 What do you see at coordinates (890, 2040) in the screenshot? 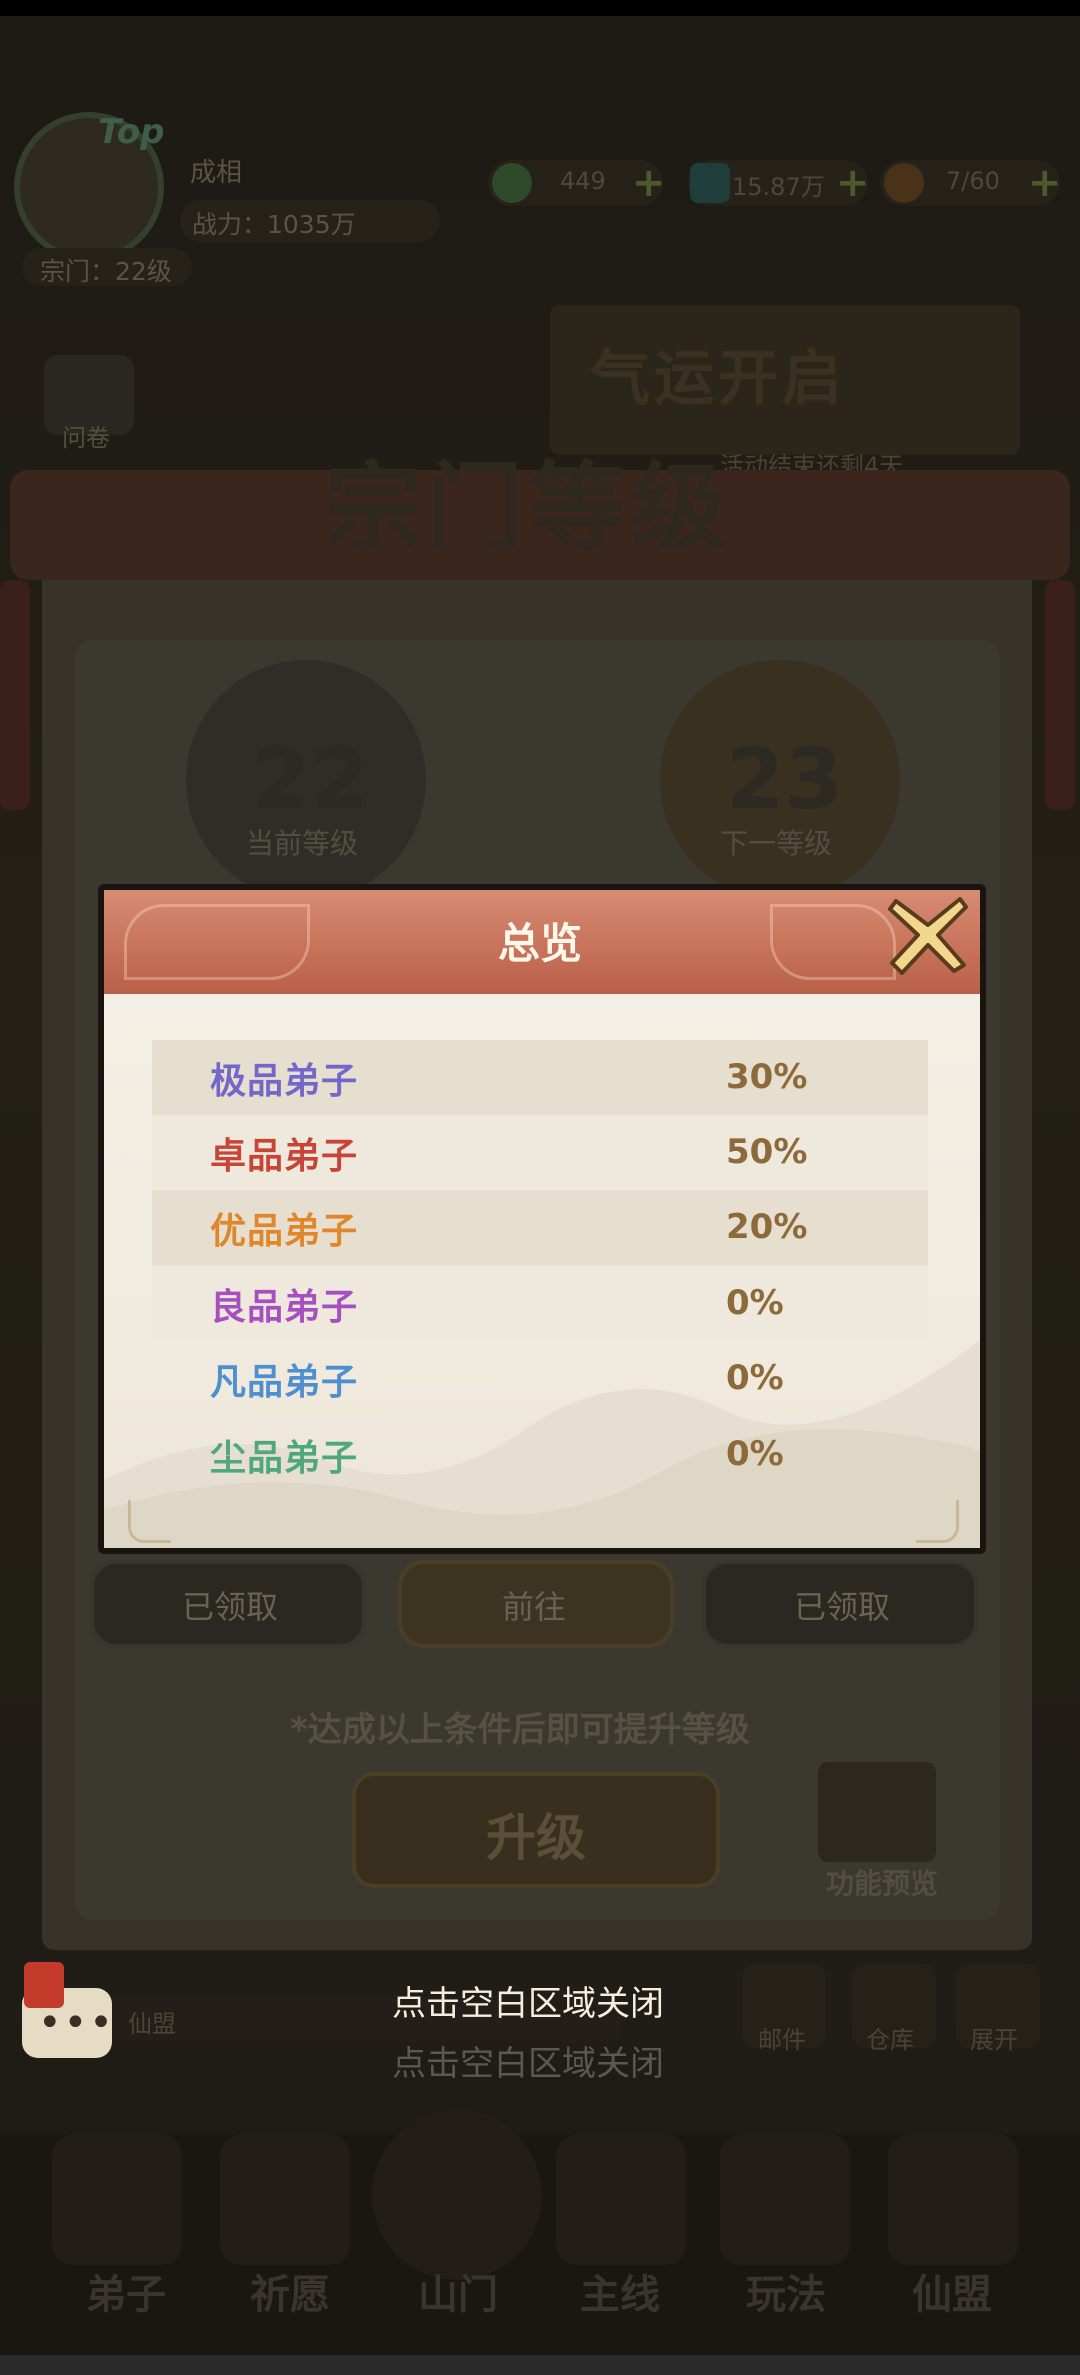
I see `warehouse-label: 仓库` at bounding box center [890, 2040].